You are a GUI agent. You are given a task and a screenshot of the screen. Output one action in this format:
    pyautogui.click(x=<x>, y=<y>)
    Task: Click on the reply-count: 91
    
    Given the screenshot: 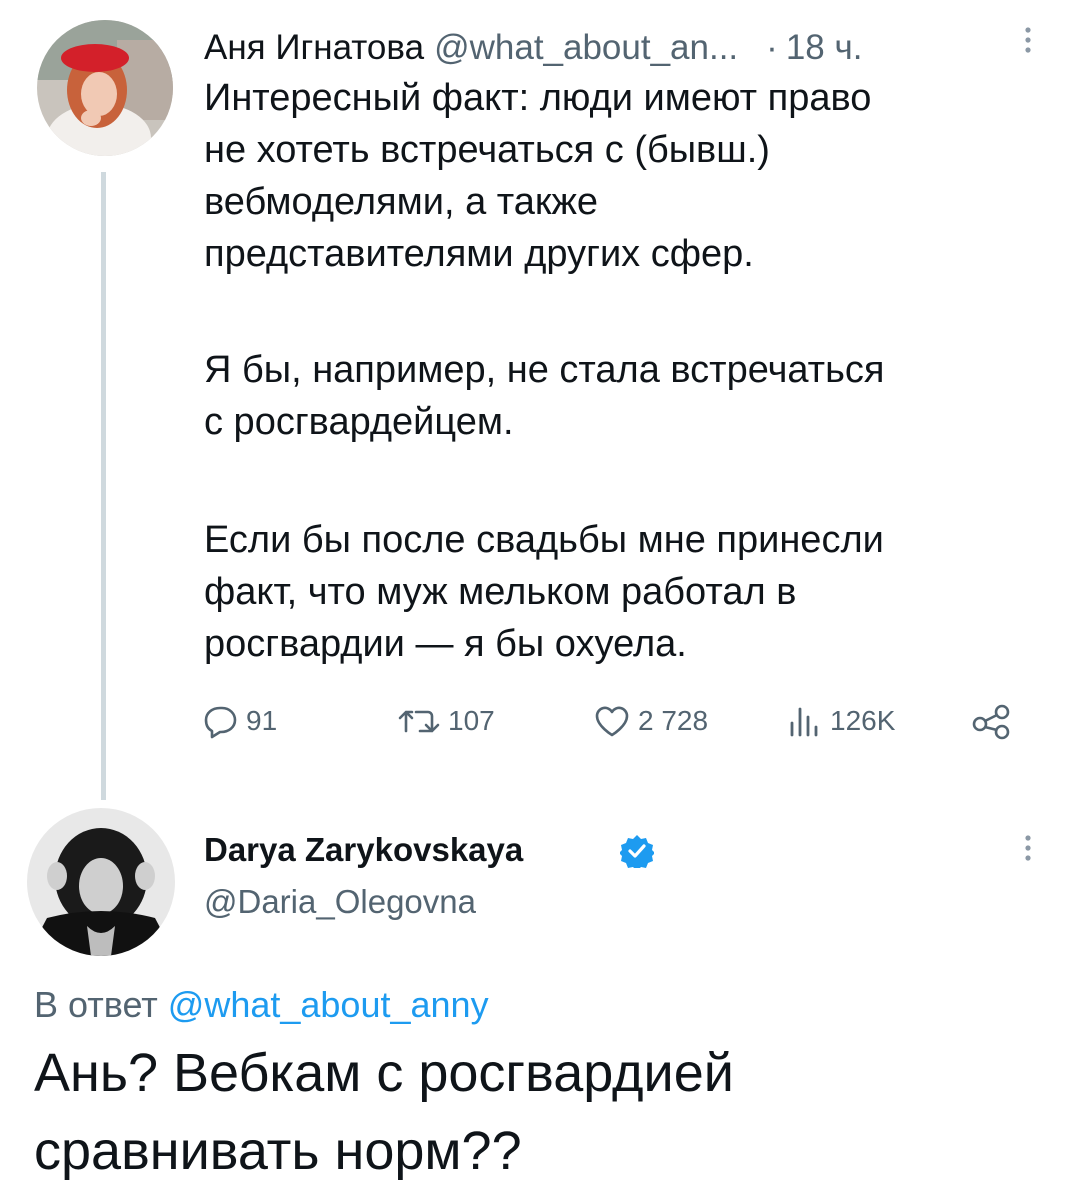 What is the action you would take?
    pyautogui.click(x=262, y=720)
    